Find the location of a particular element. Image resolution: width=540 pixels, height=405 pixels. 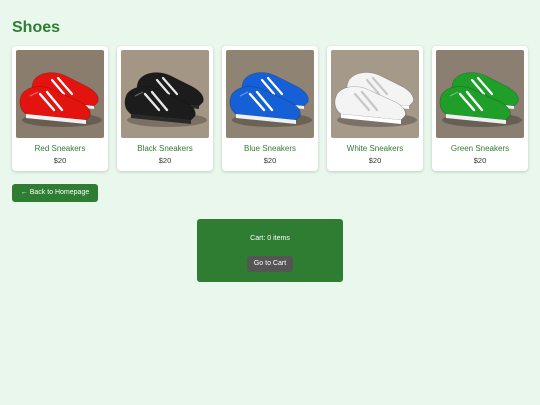

product-card-green: Green Sneakers $20 is located at coordinates (480, 108).